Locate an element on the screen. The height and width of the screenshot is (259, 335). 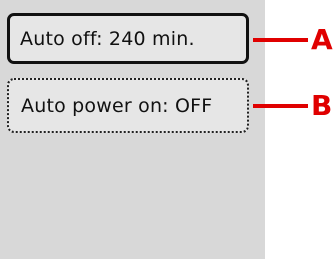
auto-off-setting-button: Auto off: 240 min. is located at coordinates (128, 38).